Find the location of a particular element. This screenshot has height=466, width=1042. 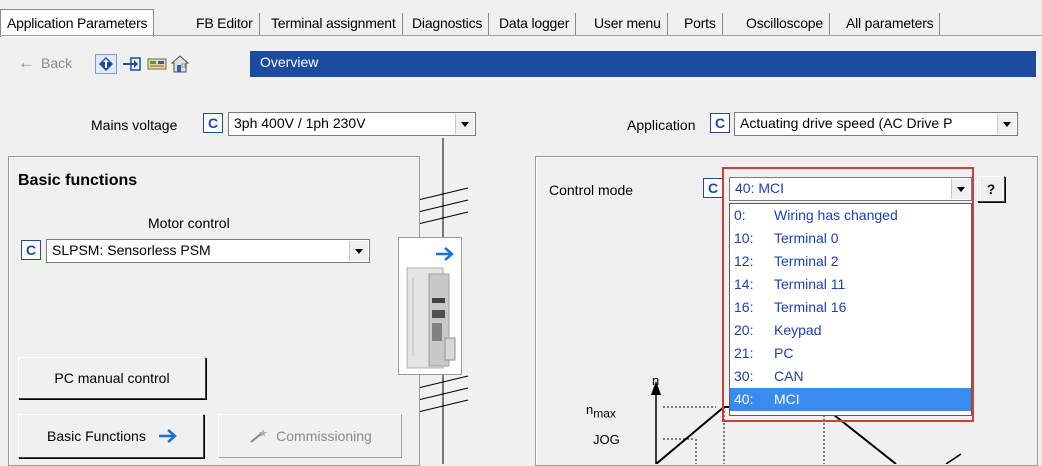

diagram-n-label: n is located at coordinates (656, 380).